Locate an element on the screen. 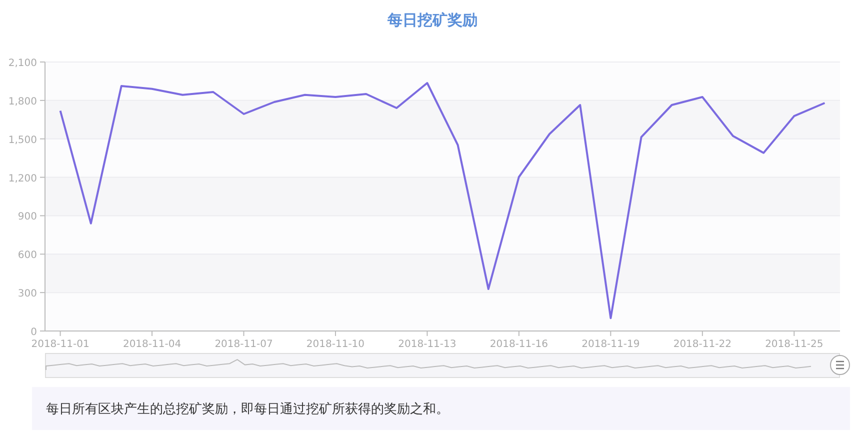 The image size is (865, 435). x-axis-label: 2018-11-07 is located at coordinates (243, 344).